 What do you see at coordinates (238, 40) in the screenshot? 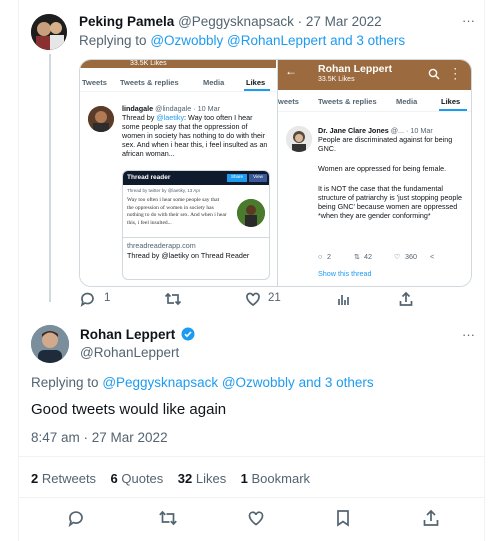
I see `mention-links: @Ozwobbly @RohanLeppert` at bounding box center [238, 40].